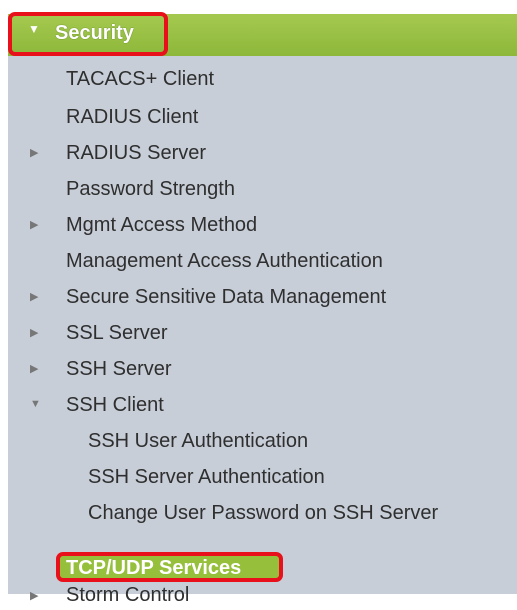  I want to click on menu-item-management-access-authentication: Management Access Authentication, so click(224, 261).